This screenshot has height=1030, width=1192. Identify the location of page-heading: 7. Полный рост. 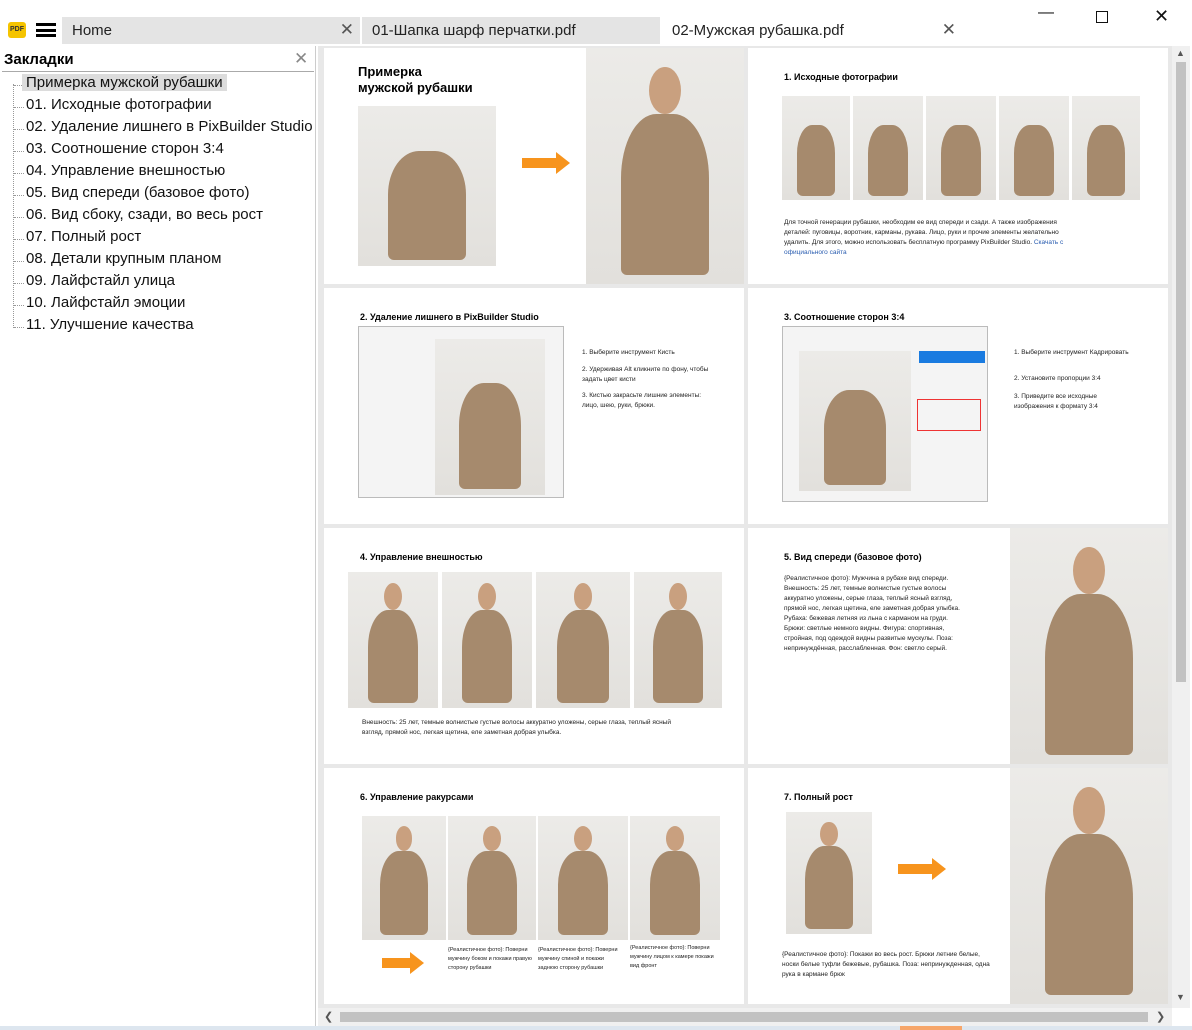
(818, 797).